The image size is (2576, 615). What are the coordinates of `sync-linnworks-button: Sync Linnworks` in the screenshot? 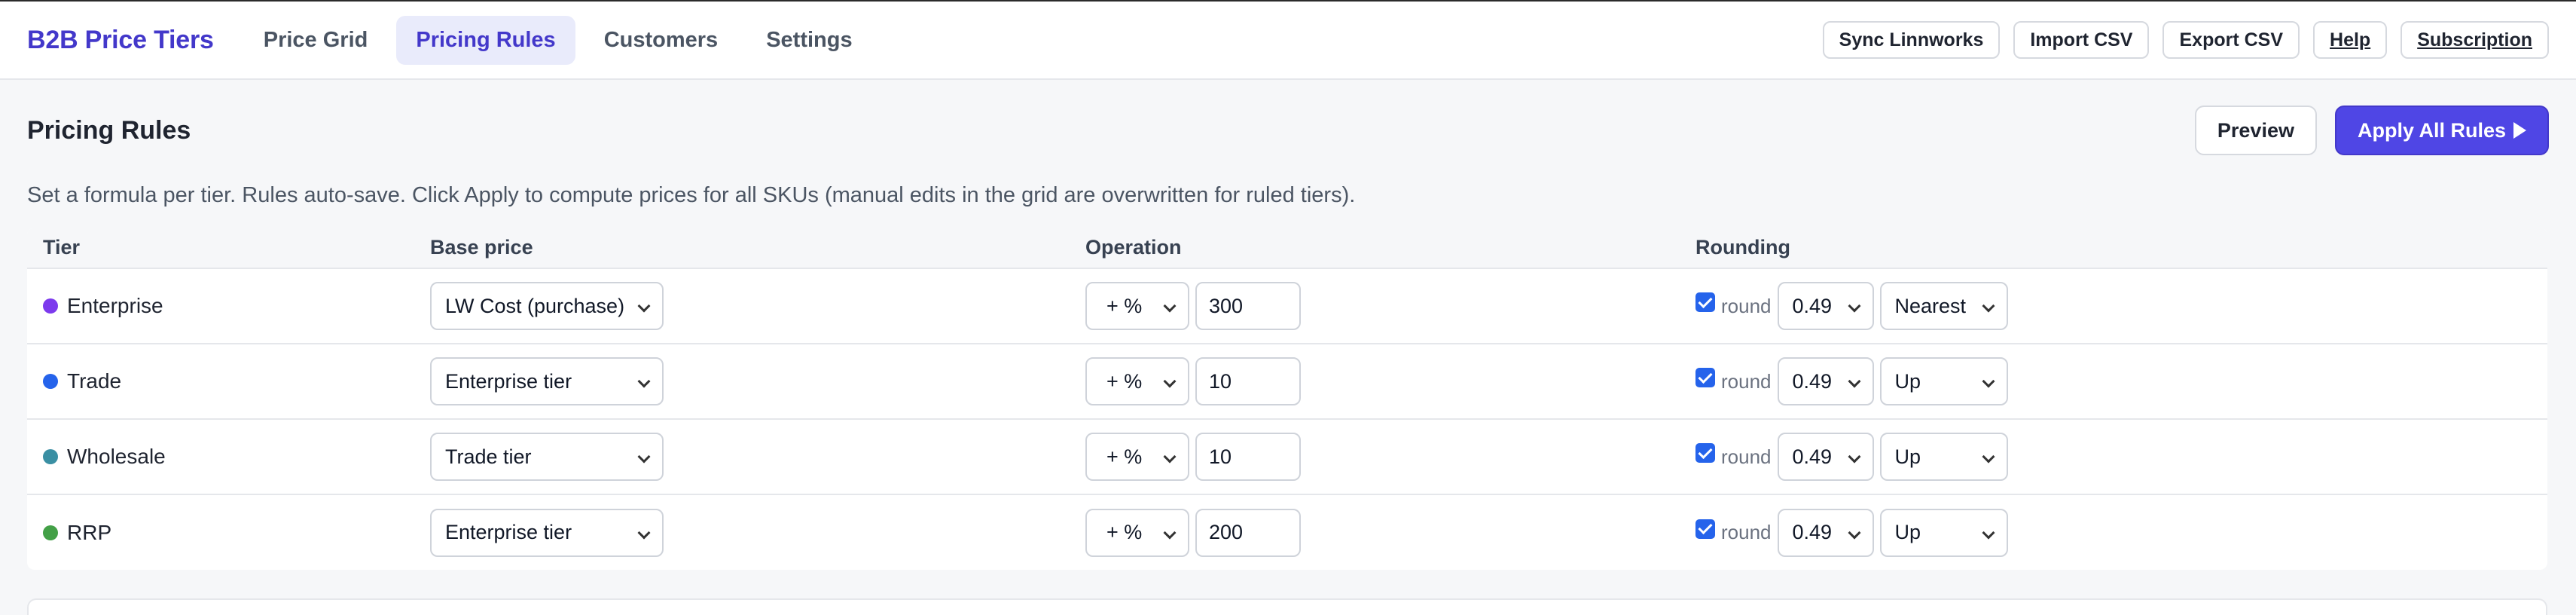 It's located at (1912, 40).